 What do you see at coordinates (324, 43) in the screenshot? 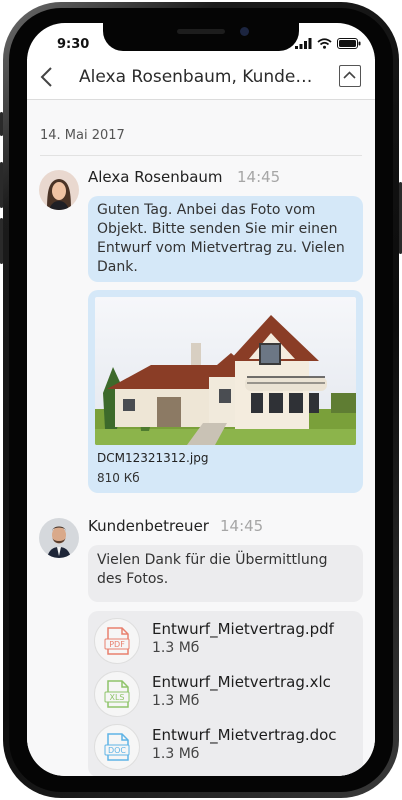
I see `wifi-icon` at bounding box center [324, 43].